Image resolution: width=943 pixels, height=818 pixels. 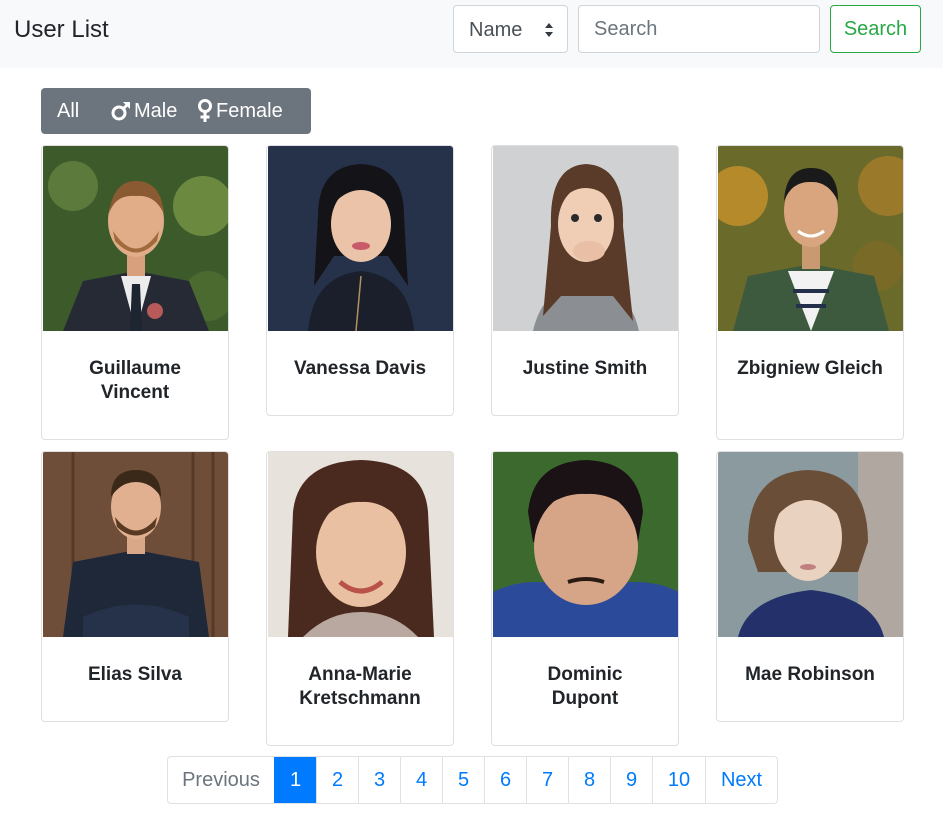 I want to click on user-name: Dominic Dupont, so click(x=585, y=686).